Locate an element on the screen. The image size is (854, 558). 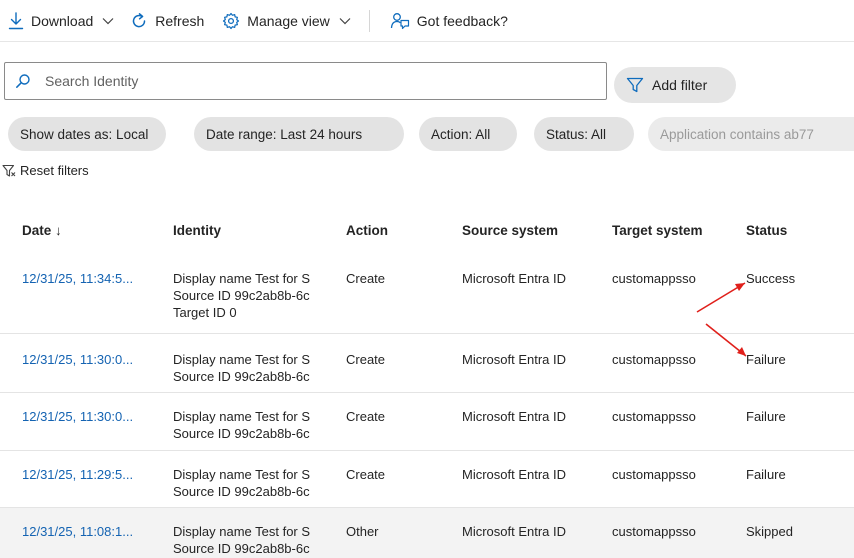
reset-filters-label: Reset filters is located at coordinates (54, 170).